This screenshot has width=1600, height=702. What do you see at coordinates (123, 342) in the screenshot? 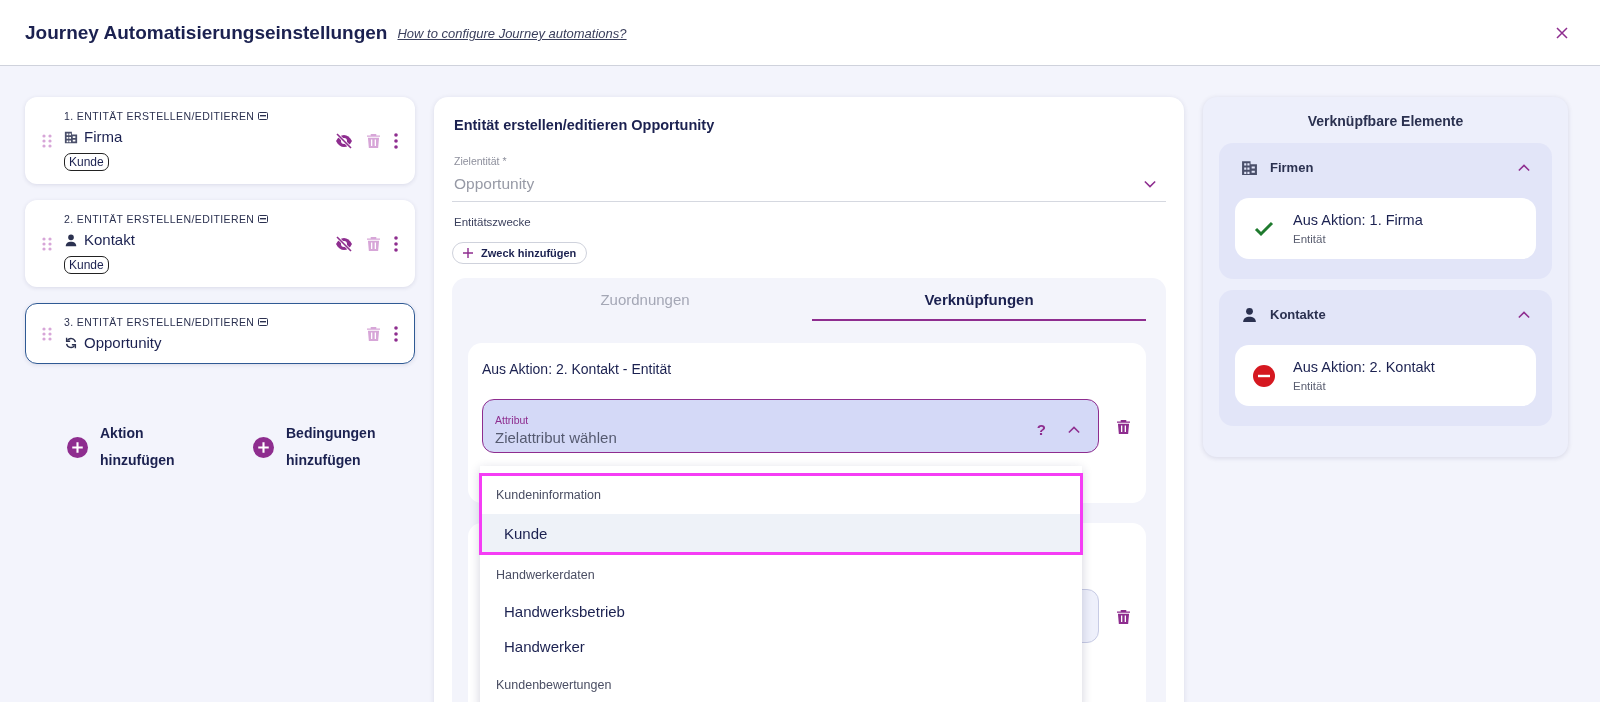
I see `entity-name: Opportunity` at bounding box center [123, 342].